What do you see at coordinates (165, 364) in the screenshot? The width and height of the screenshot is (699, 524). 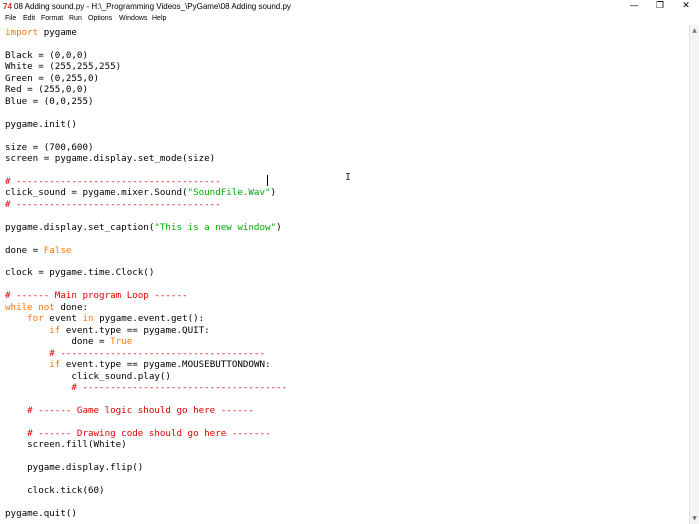 I see `code-token: event.type == pygame.MOUSEBUTTONDOWN:` at bounding box center [165, 364].